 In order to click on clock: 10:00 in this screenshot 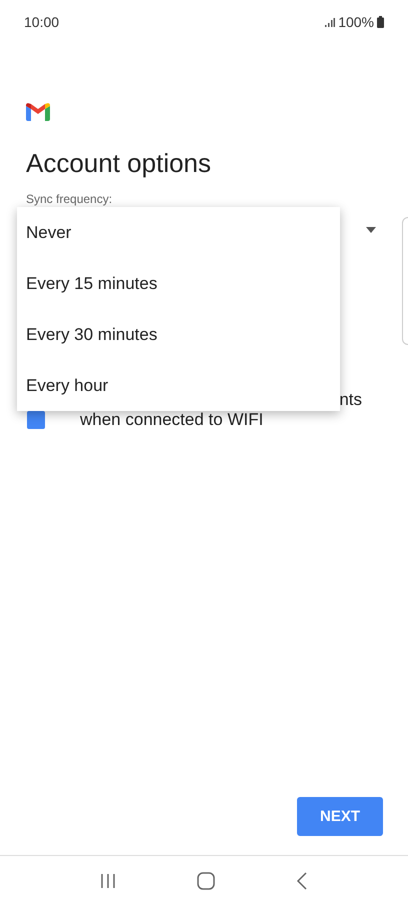, I will do `click(42, 22)`.